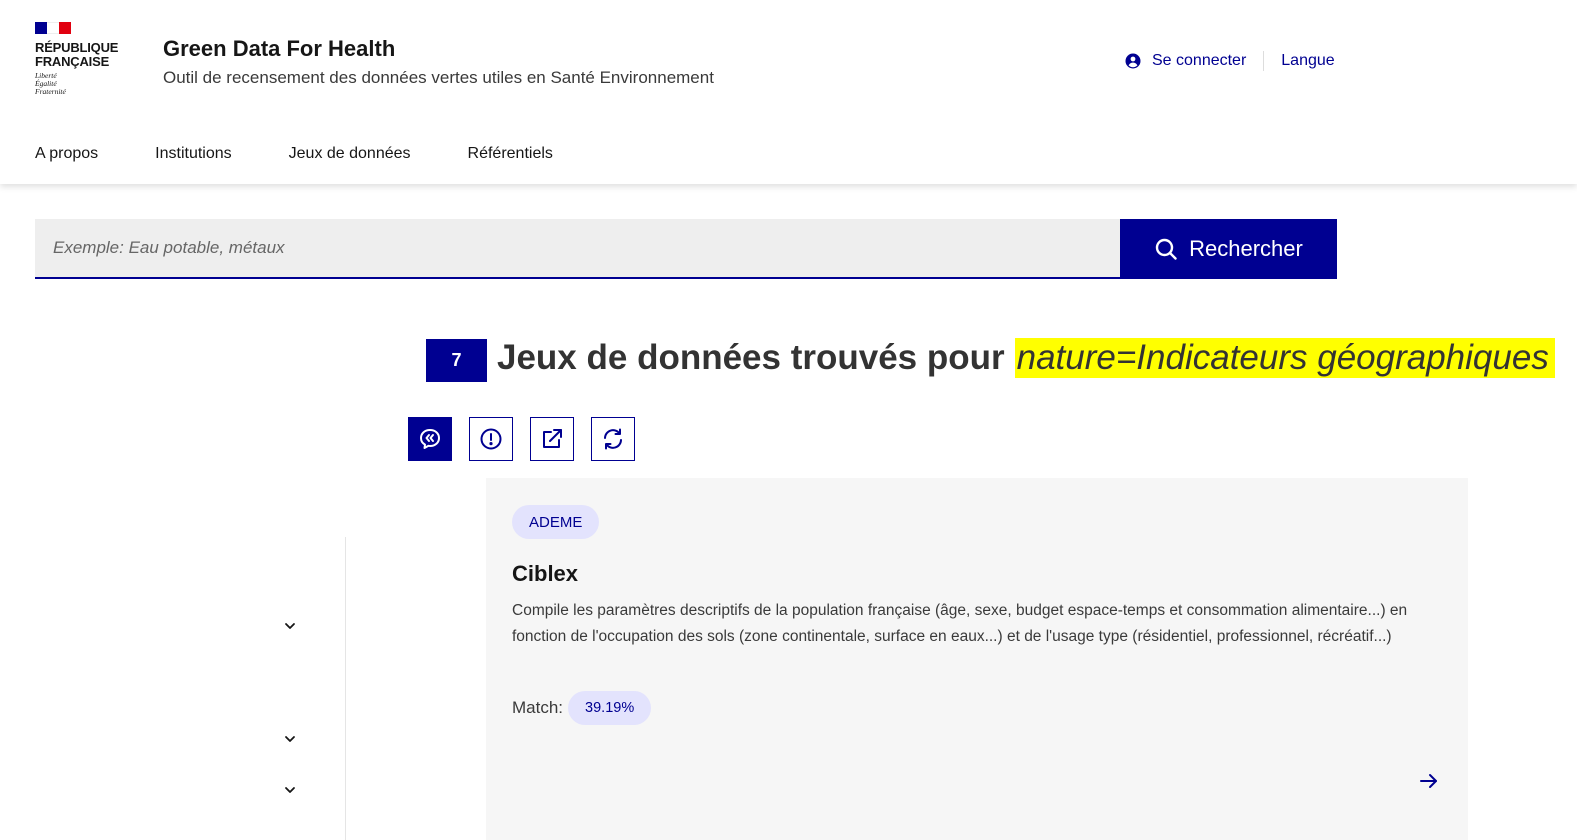 The width and height of the screenshot is (1577, 840). What do you see at coordinates (53, 28) in the screenshot?
I see `french-flag-icon` at bounding box center [53, 28].